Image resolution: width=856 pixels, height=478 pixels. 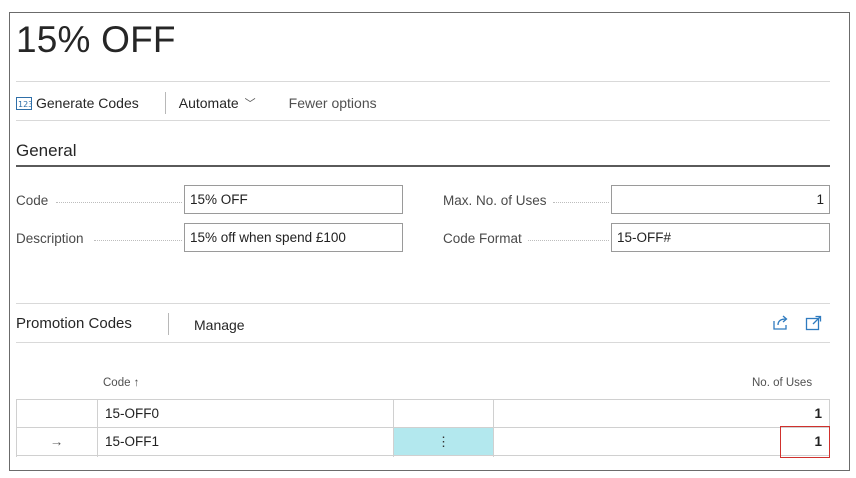 I want to click on description-label: Description, so click(x=50, y=238).